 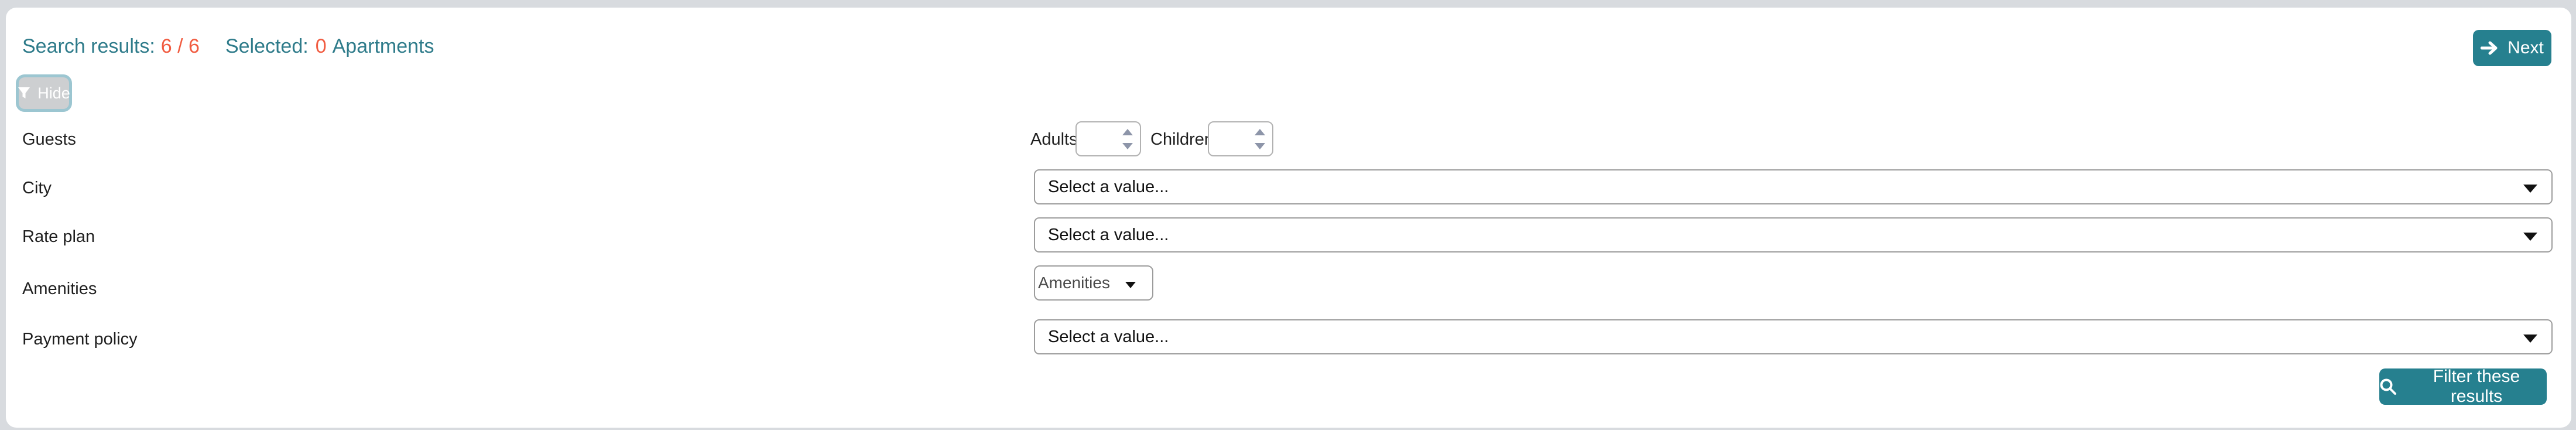 I want to click on filter-results-button: Filter these results, so click(x=2463, y=386).